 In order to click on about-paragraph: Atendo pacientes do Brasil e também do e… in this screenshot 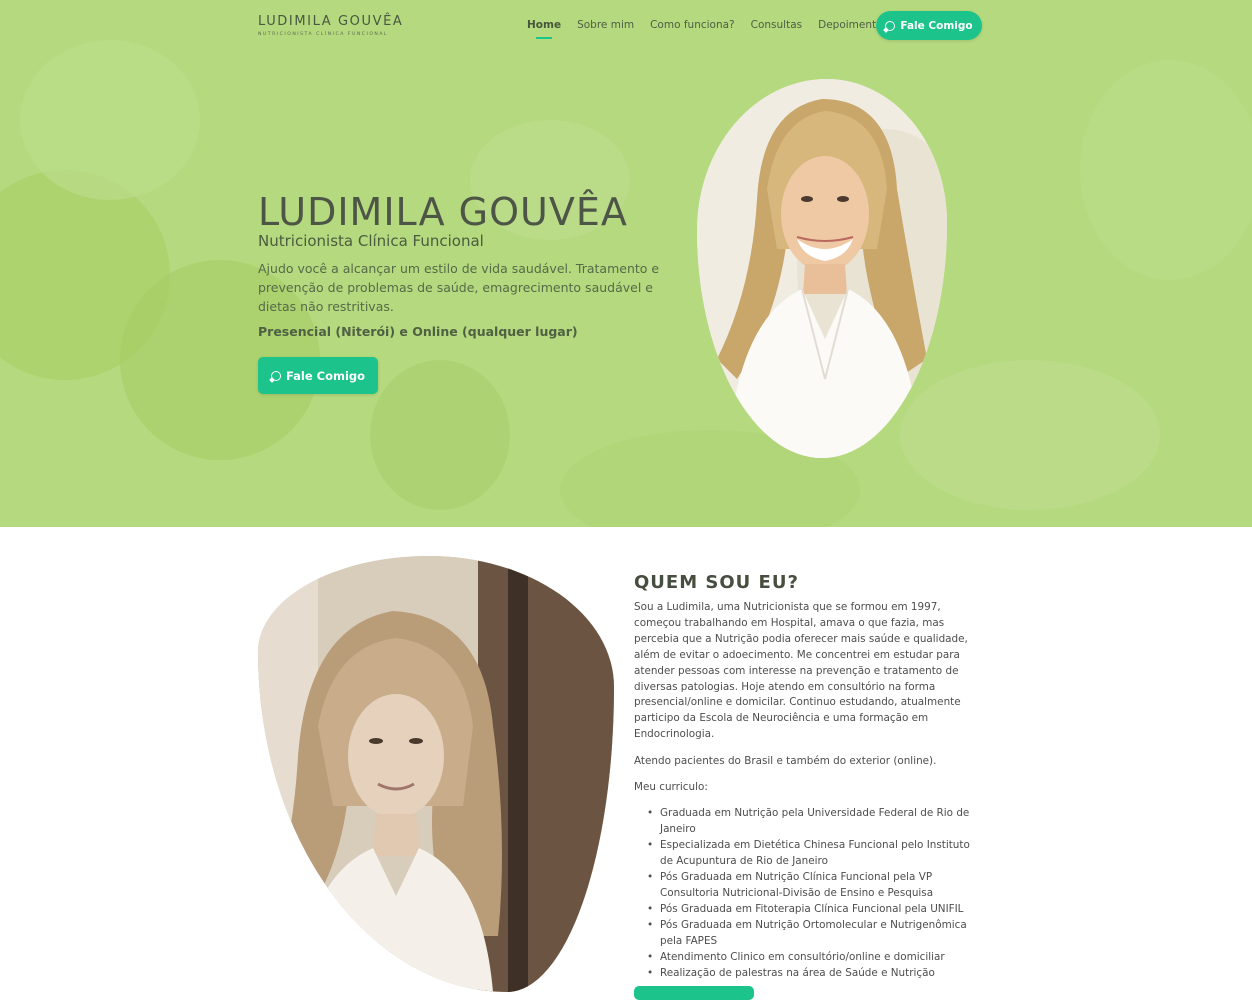, I will do `click(785, 760)`.